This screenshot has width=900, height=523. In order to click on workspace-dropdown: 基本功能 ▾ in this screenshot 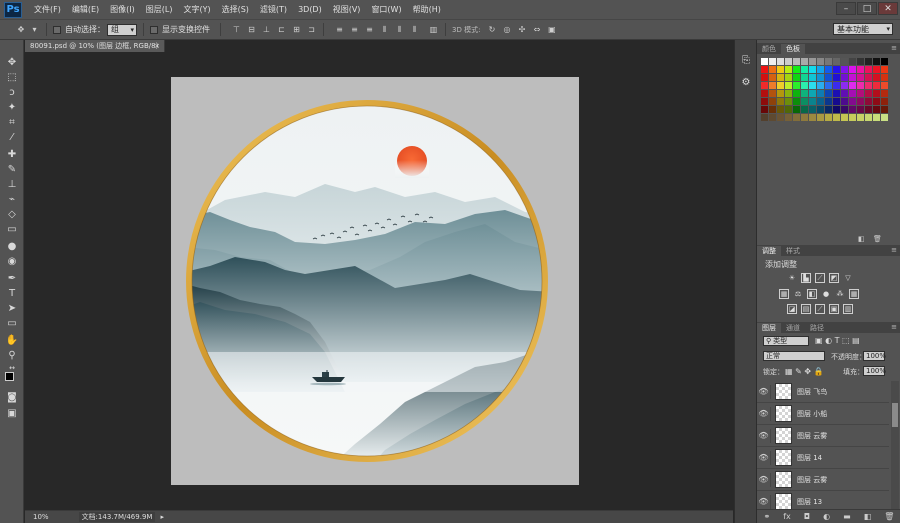, I will do `click(863, 29)`.